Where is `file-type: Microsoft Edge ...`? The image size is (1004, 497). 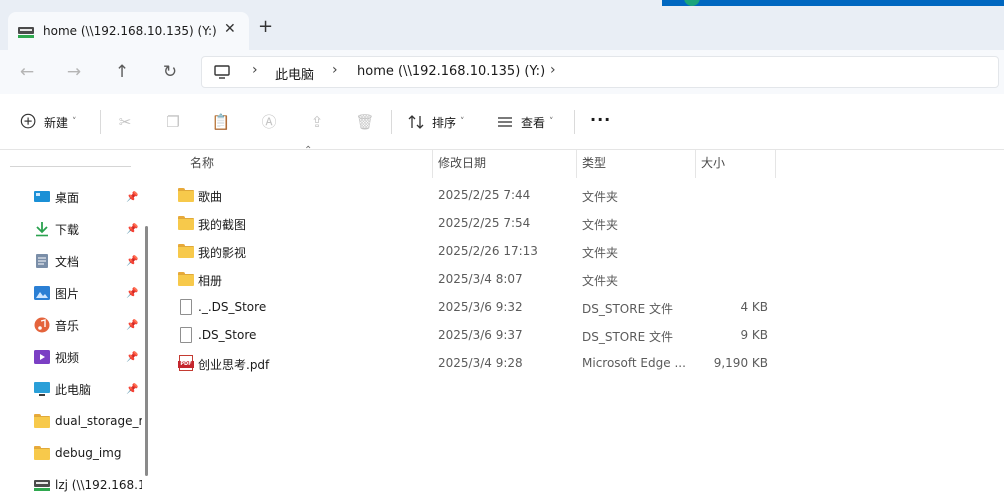 file-type: Microsoft Edge ... is located at coordinates (634, 363).